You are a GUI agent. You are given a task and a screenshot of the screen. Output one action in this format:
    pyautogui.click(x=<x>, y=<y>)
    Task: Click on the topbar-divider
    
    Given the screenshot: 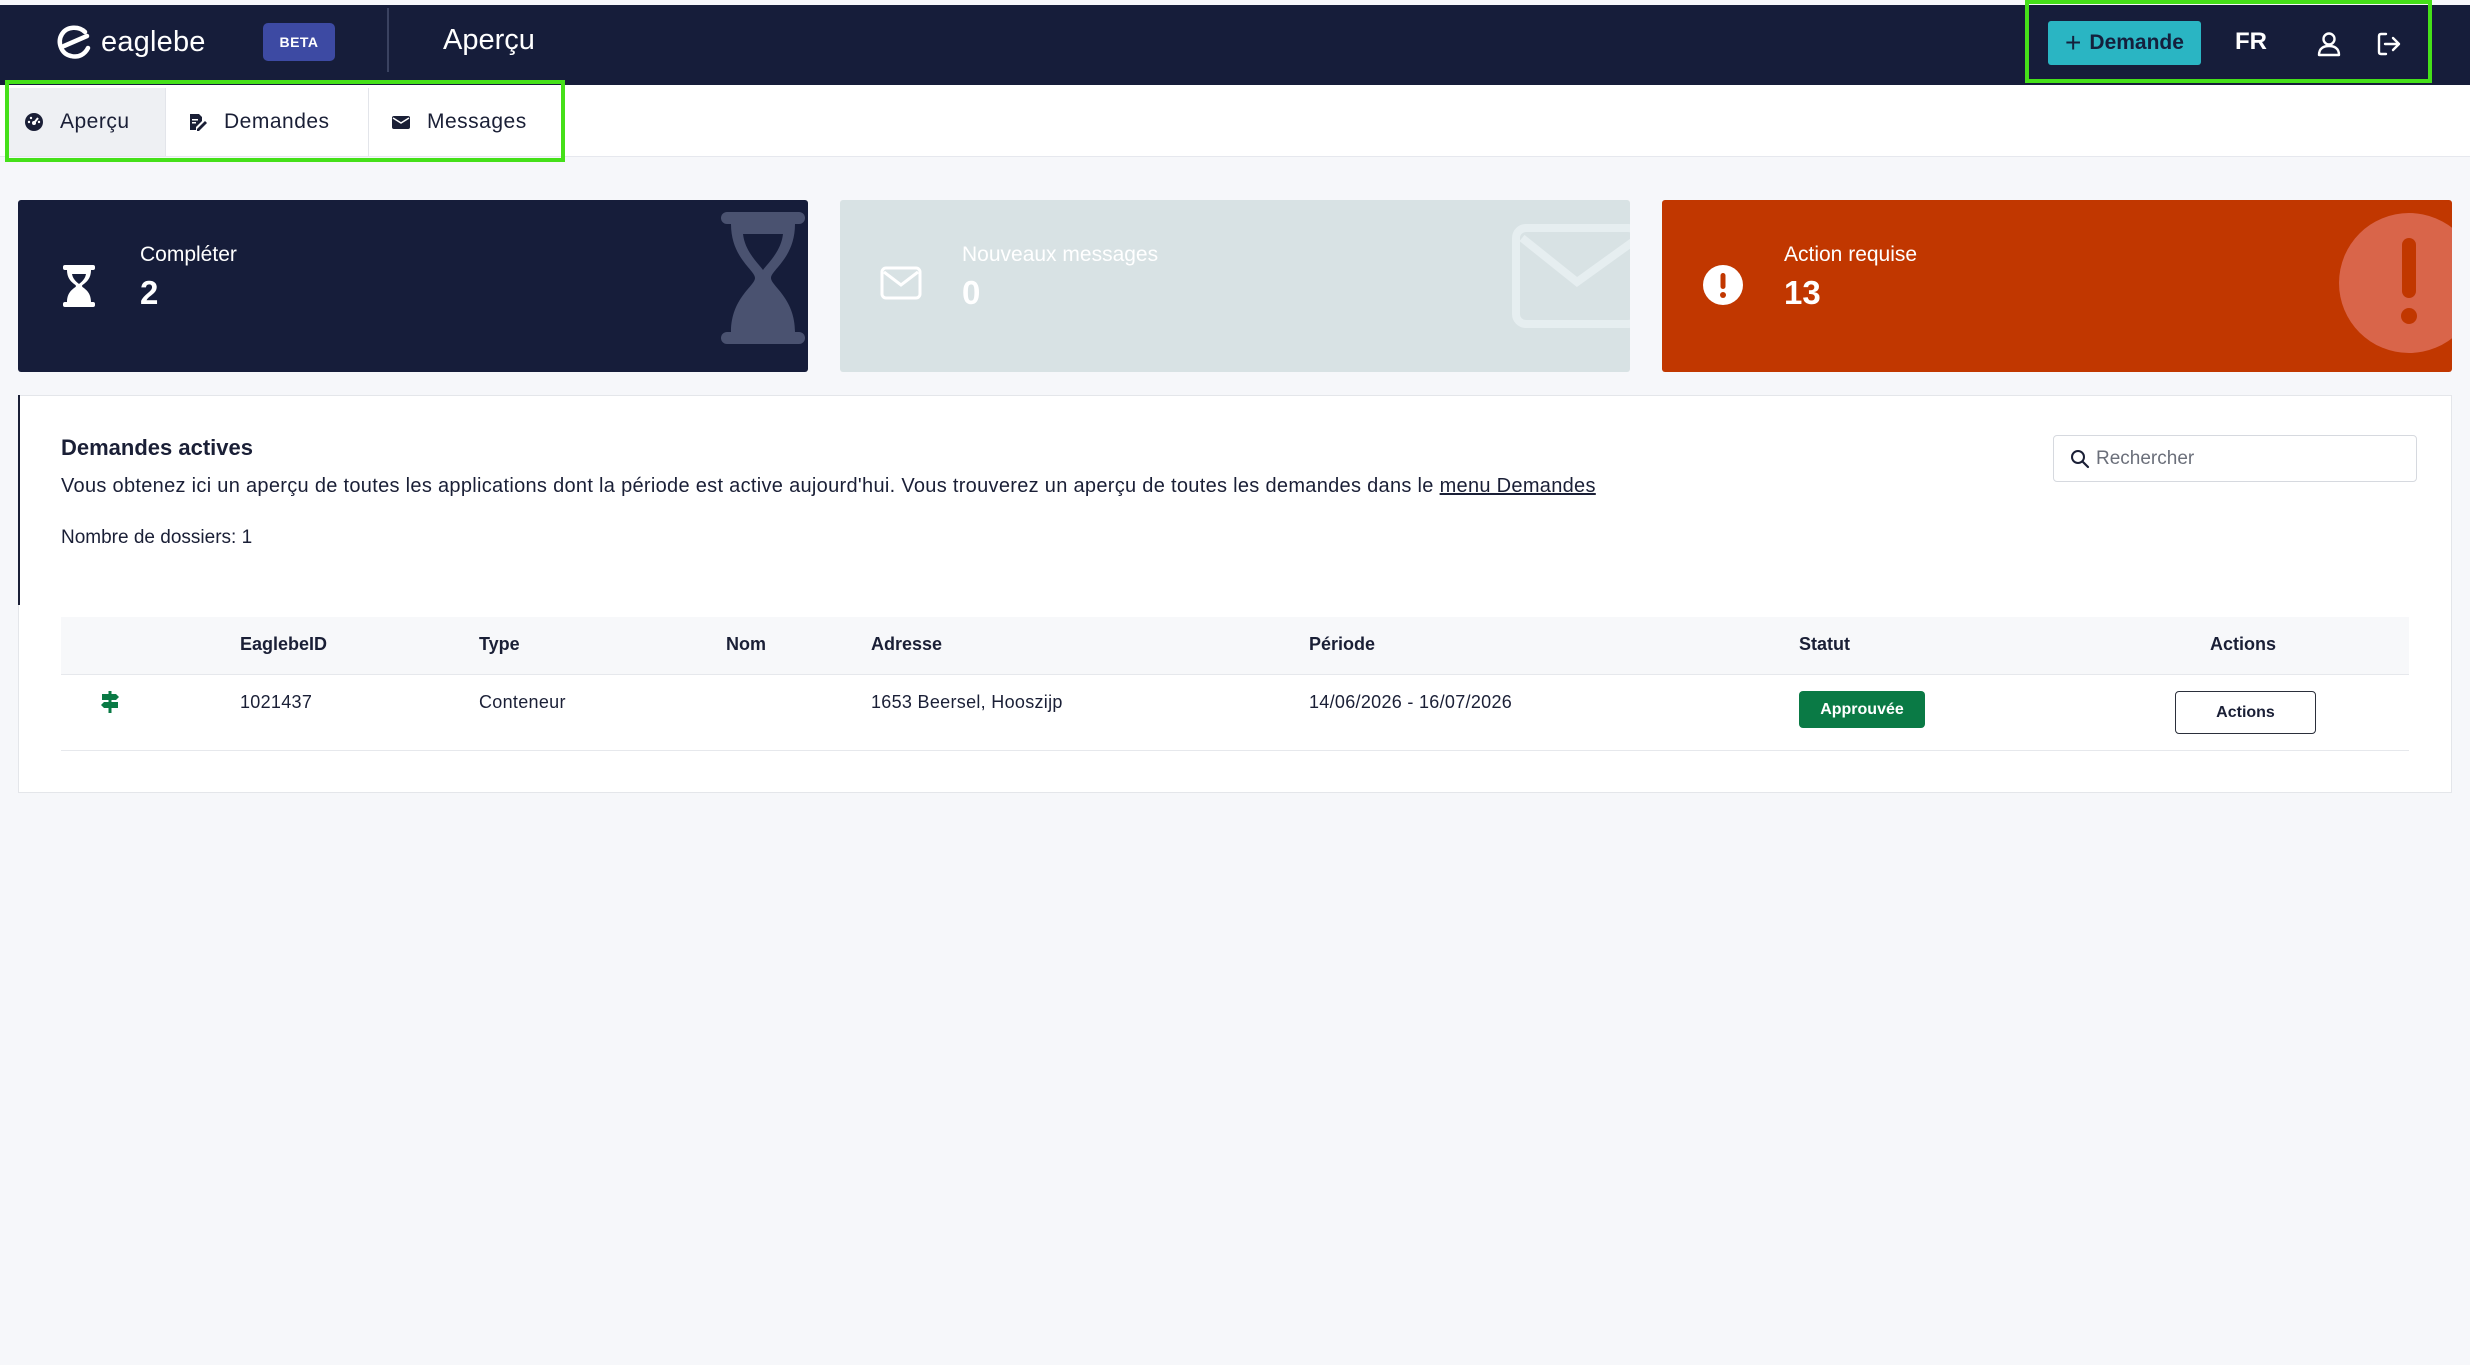 What is the action you would take?
    pyautogui.click(x=388, y=40)
    